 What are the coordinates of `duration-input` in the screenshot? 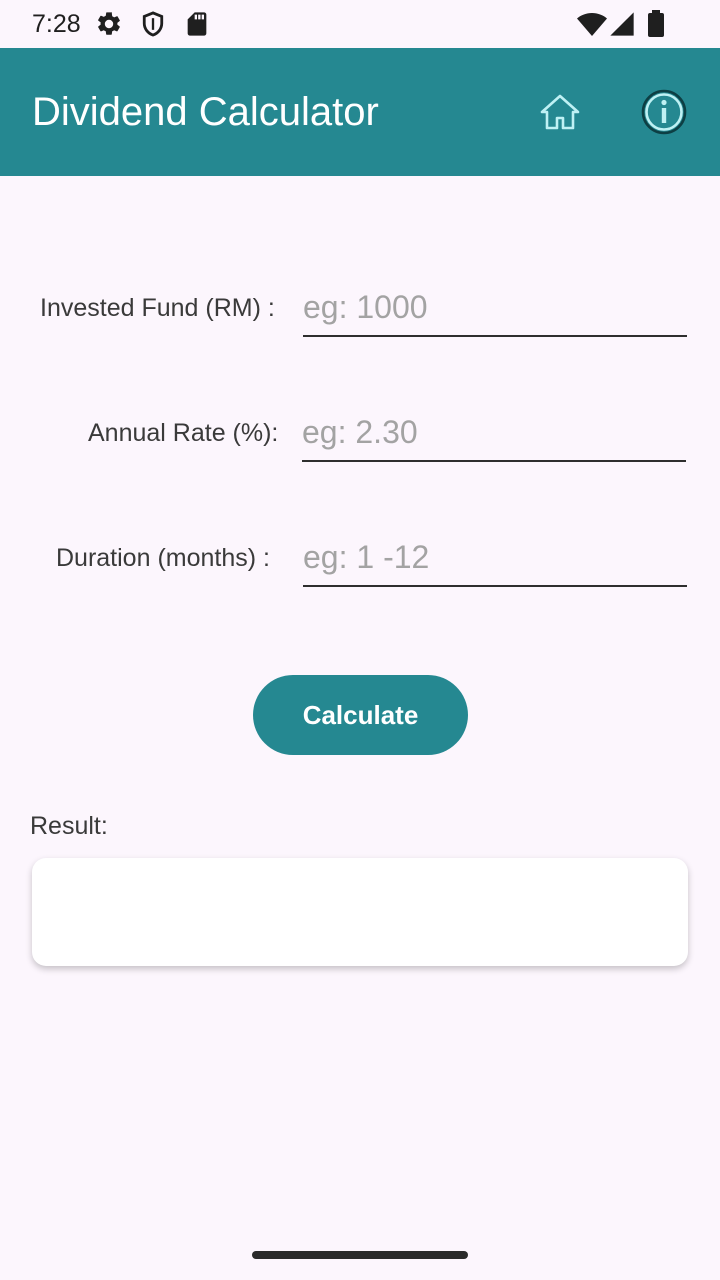 It's located at (495, 558).